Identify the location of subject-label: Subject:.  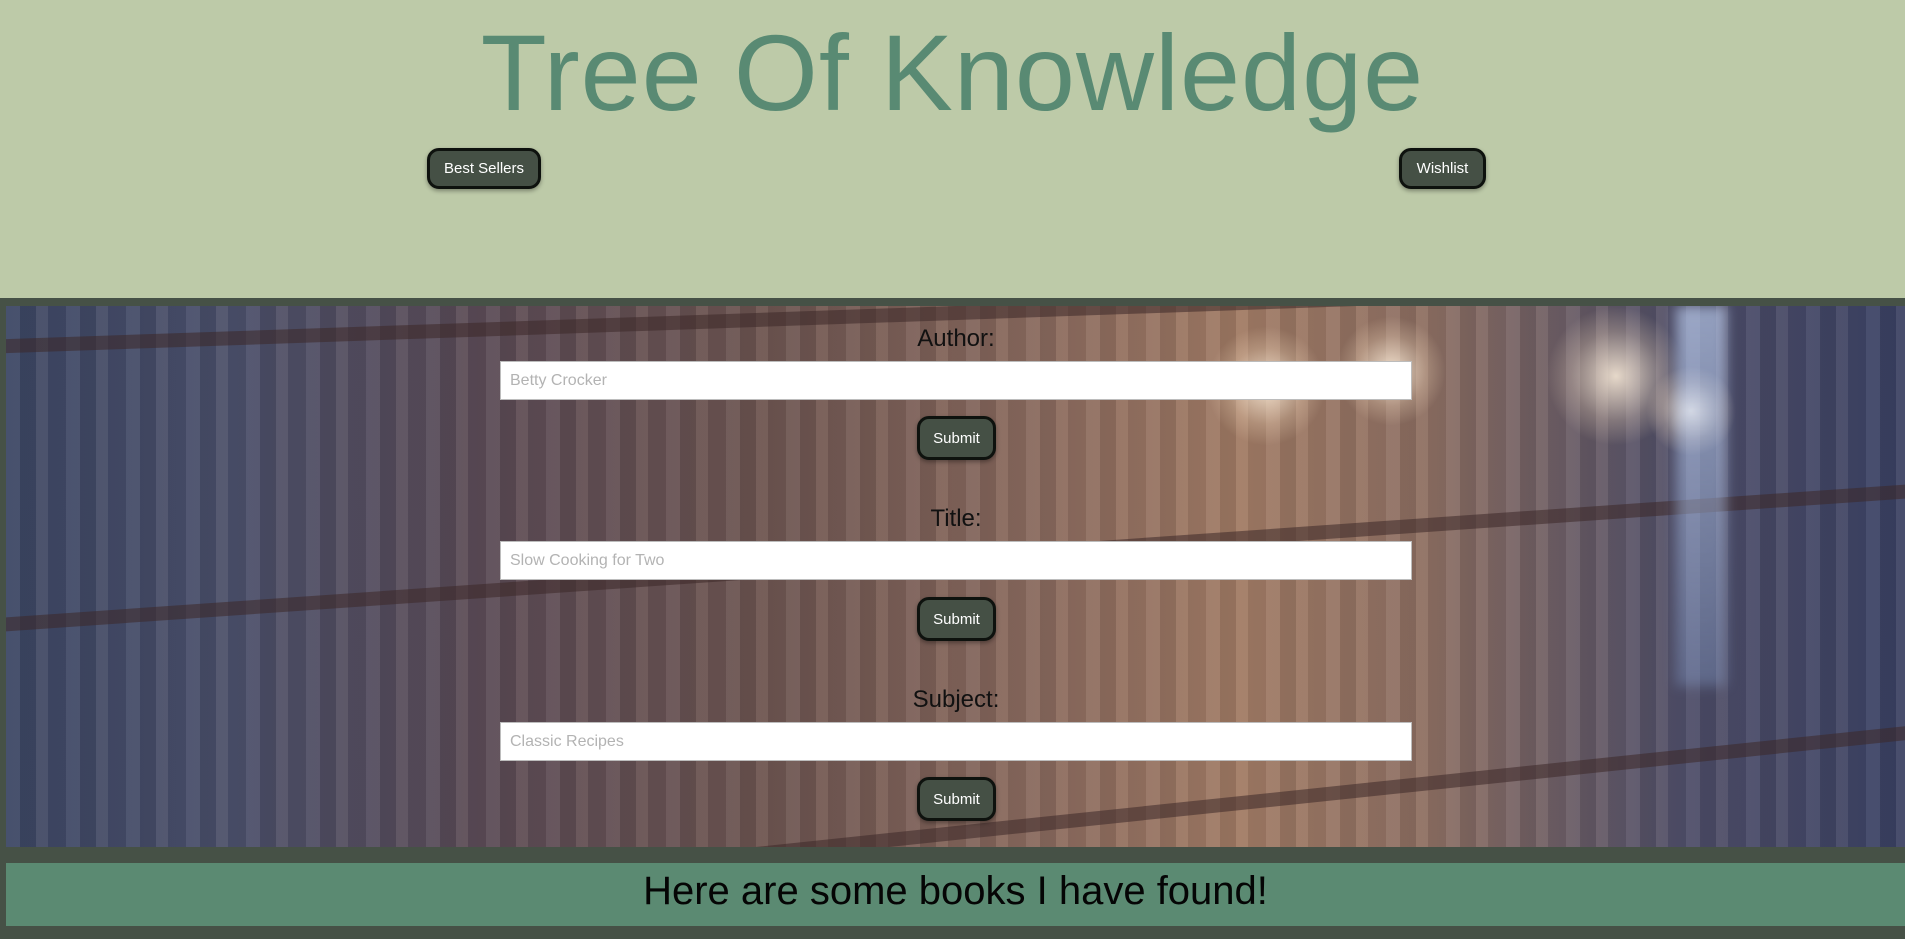
(956, 699).